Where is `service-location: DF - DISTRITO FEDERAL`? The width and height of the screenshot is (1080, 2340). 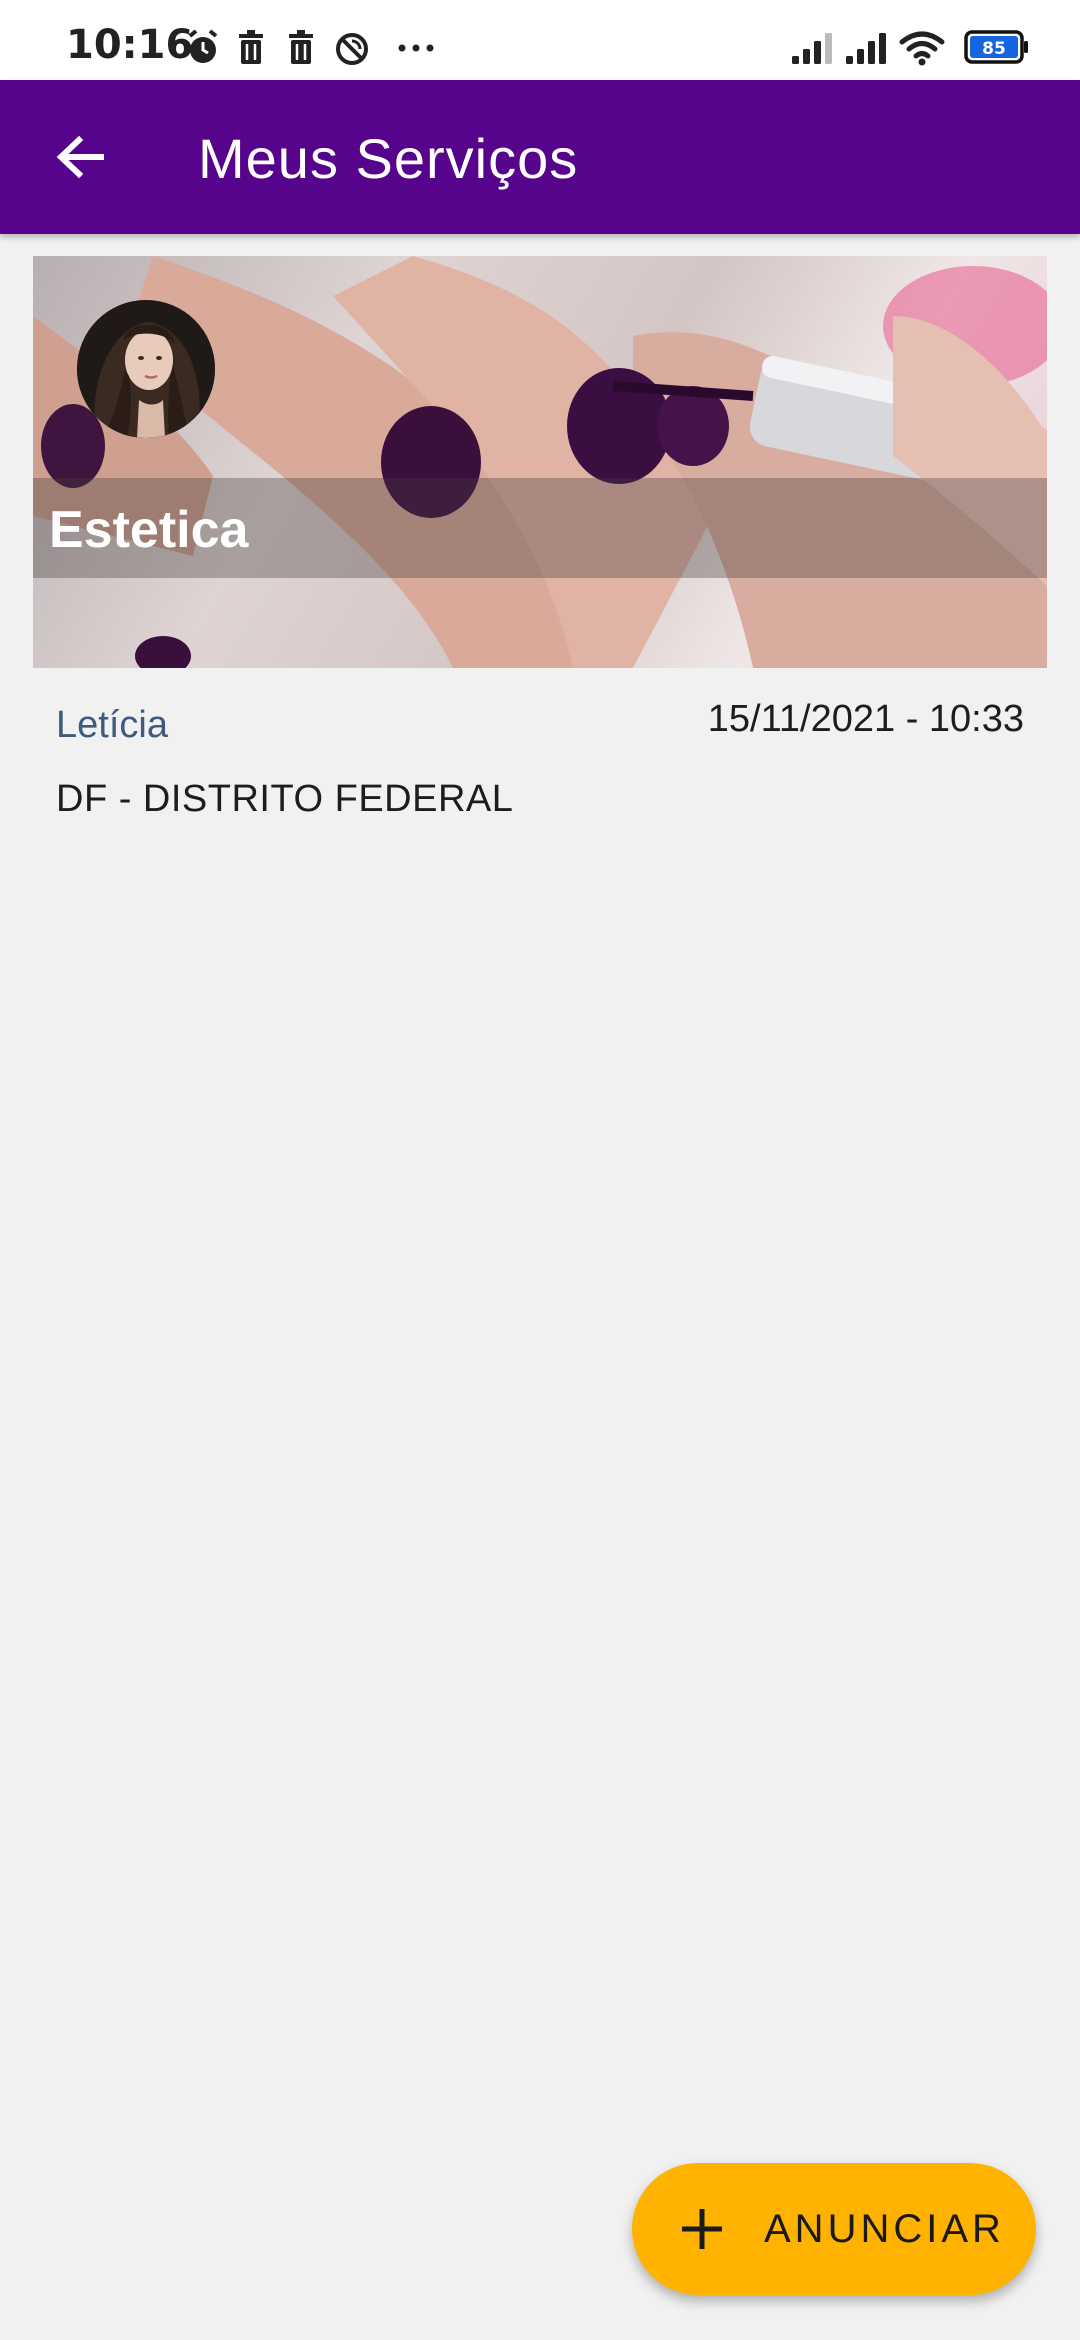 service-location: DF - DISTRITO FEDERAL is located at coordinates (285, 799).